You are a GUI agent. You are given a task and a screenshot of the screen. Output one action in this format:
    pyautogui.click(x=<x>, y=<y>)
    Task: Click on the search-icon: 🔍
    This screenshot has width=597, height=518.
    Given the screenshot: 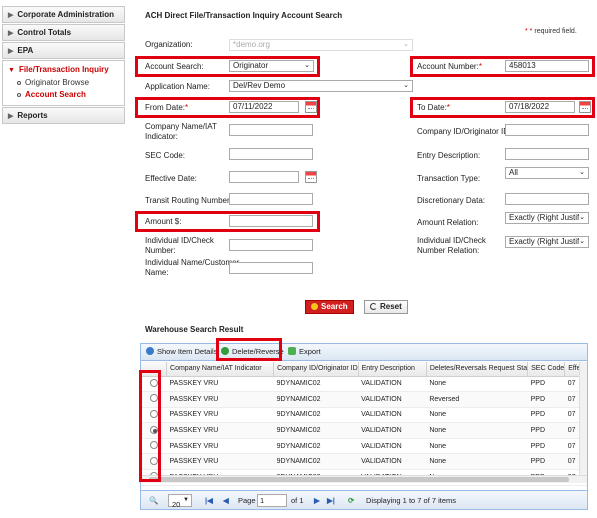 What is the action you would take?
    pyautogui.click(x=154, y=500)
    